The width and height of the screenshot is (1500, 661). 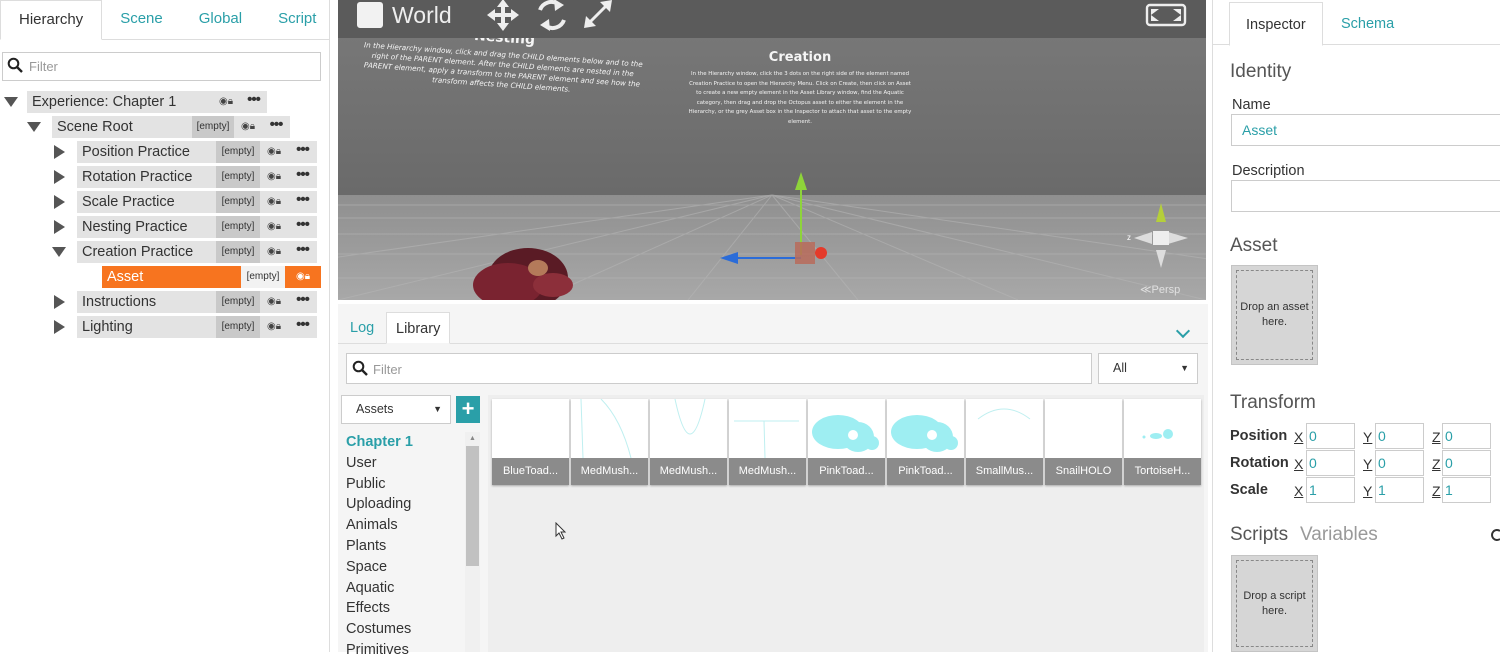 I want to click on tree-item-label: Position Practice, so click(x=146, y=152).